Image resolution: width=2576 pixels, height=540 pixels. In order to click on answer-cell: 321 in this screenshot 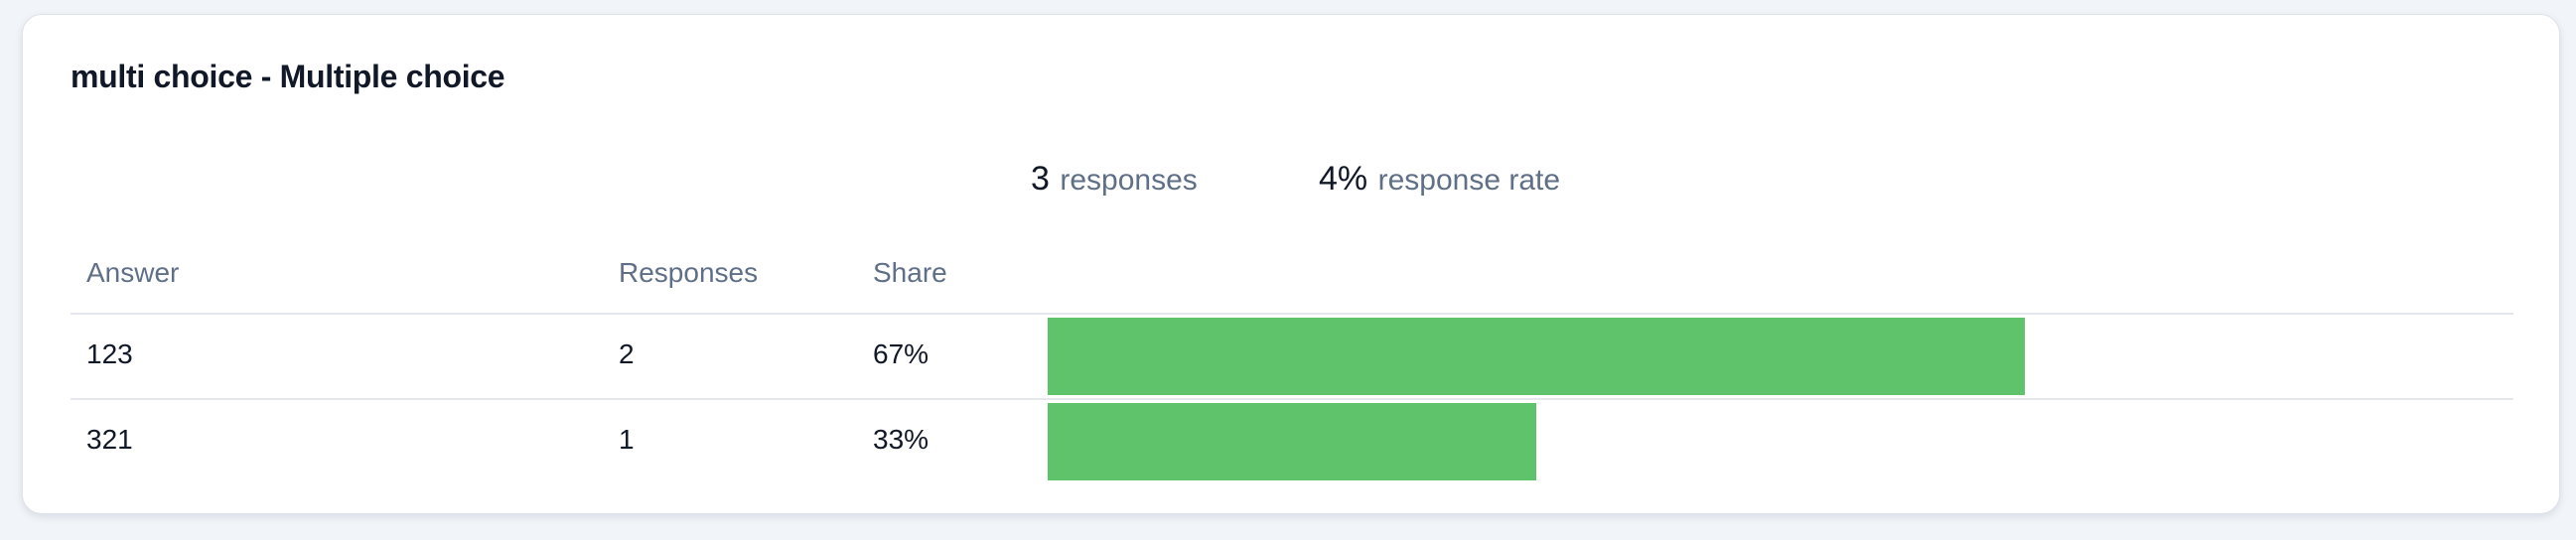, I will do `click(110, 439)`.